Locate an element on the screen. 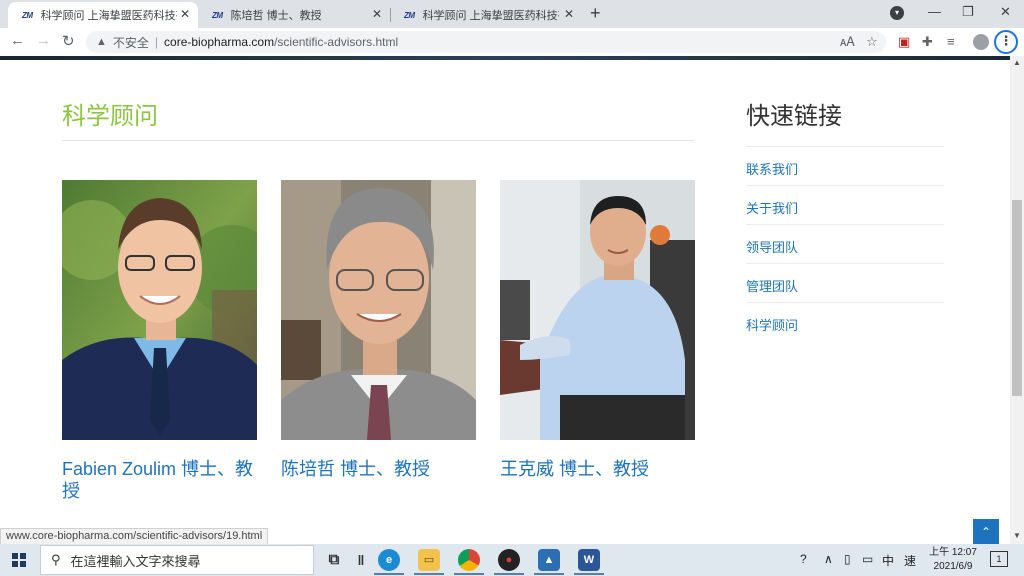  restore-icon: ❐ is located at coordinates (968, 12).